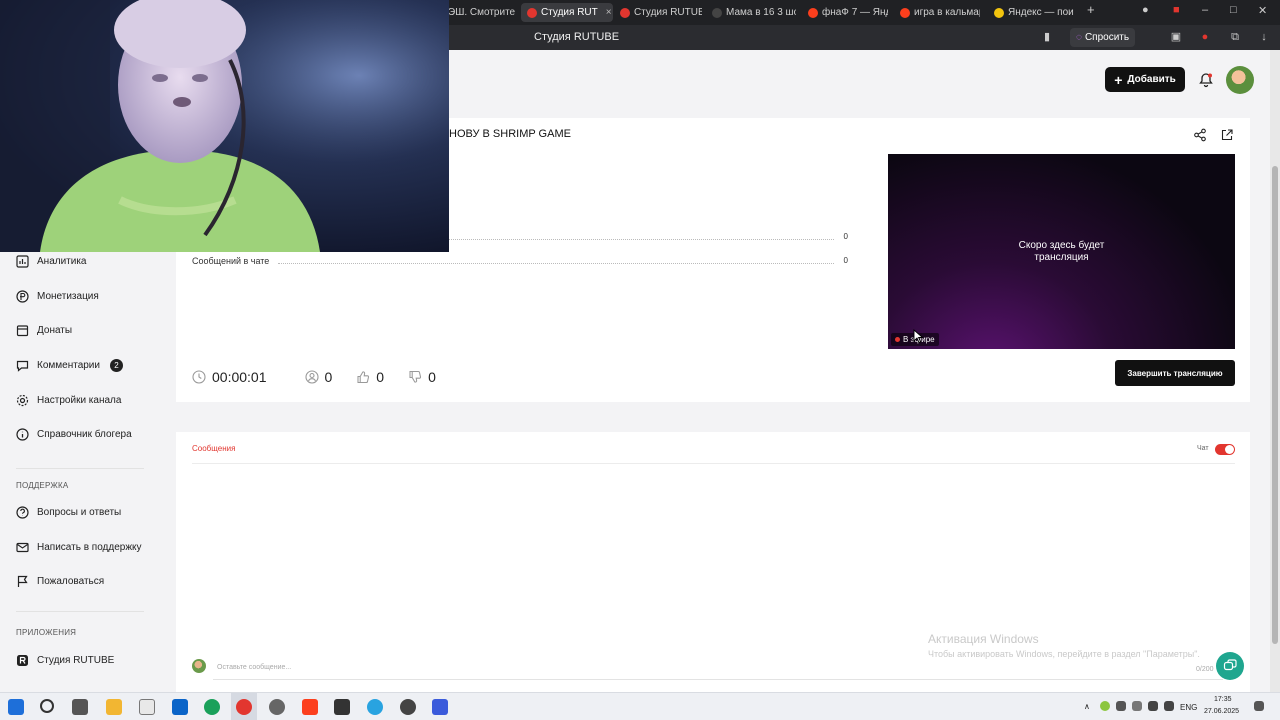 Image resolution: width=1280 pixels, height=720 pixels. Describe the element at coordinates (22, 581) in the screenshot. I see `flag-icon` at that location.